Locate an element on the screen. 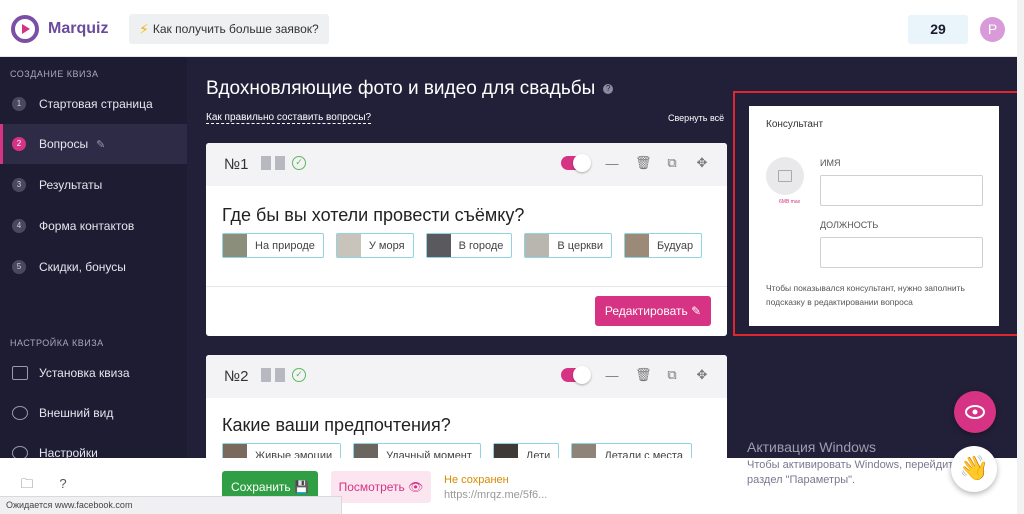 Image resolution: width=1024 pixels, height=514 pixels. name-label: ИМЯ is located at coordinates (830, 163).